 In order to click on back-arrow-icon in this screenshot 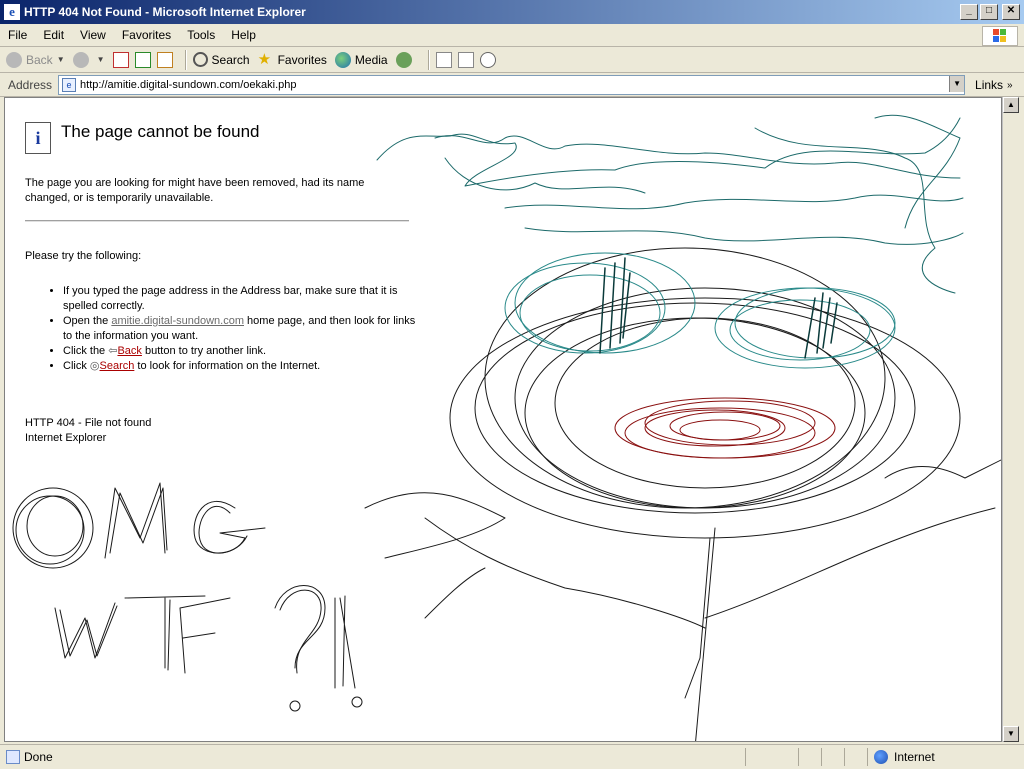, I will do `click(14, 59)`.